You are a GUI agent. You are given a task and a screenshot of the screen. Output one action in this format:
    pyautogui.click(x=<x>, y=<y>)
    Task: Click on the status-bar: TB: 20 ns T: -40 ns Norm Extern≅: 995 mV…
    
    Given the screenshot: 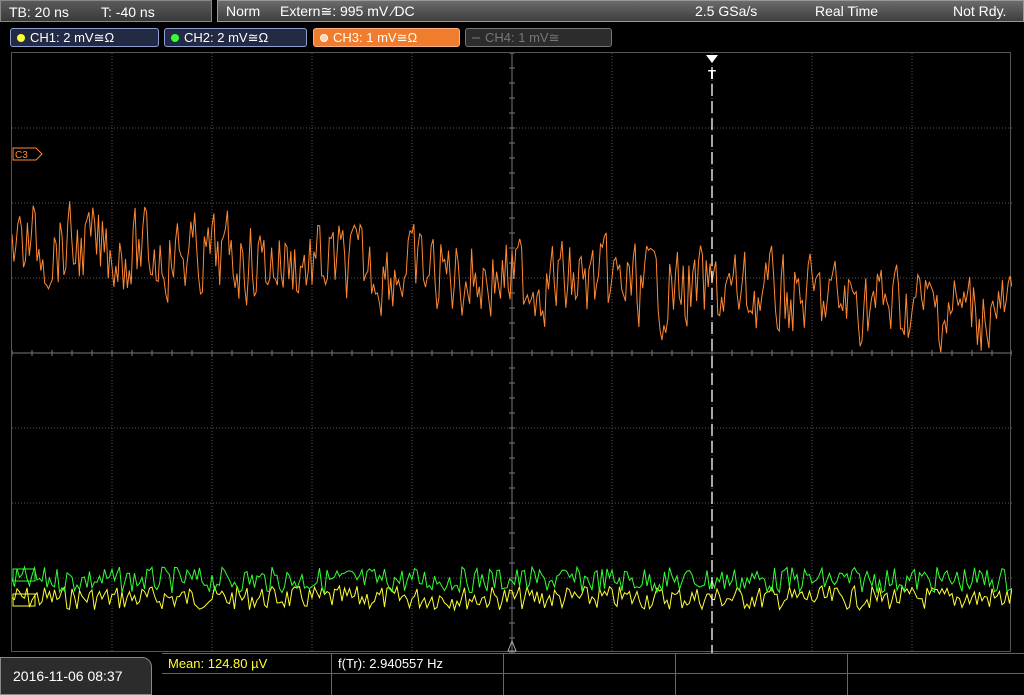 What is the action you would take?
    pyautogui.click(x=512, y=12)
    